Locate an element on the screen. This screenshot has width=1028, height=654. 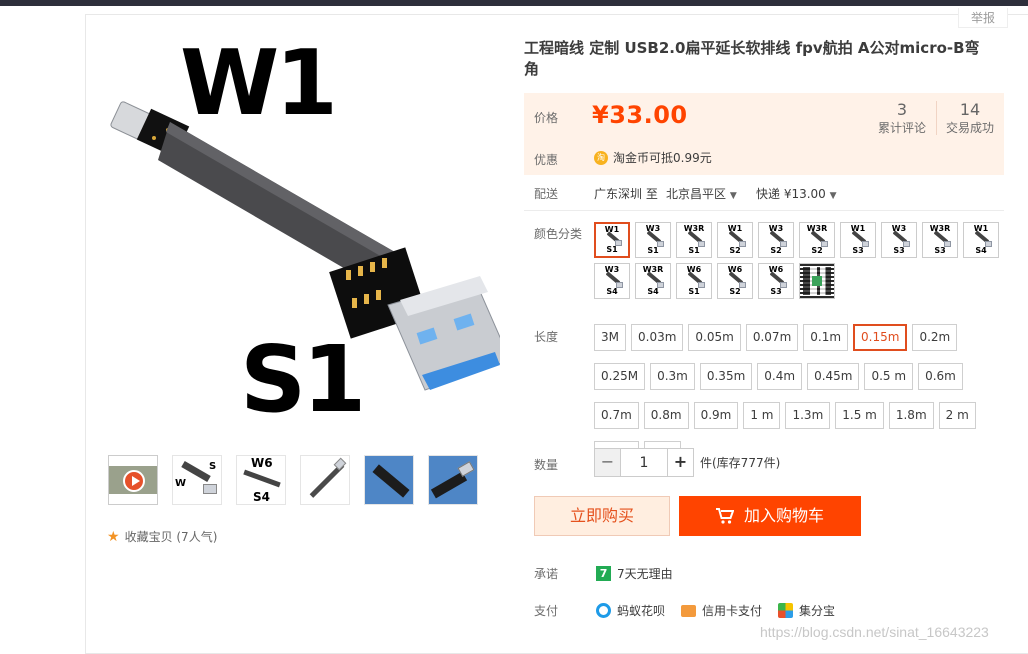
video-thumbnail is located at coordinates (133, 480).